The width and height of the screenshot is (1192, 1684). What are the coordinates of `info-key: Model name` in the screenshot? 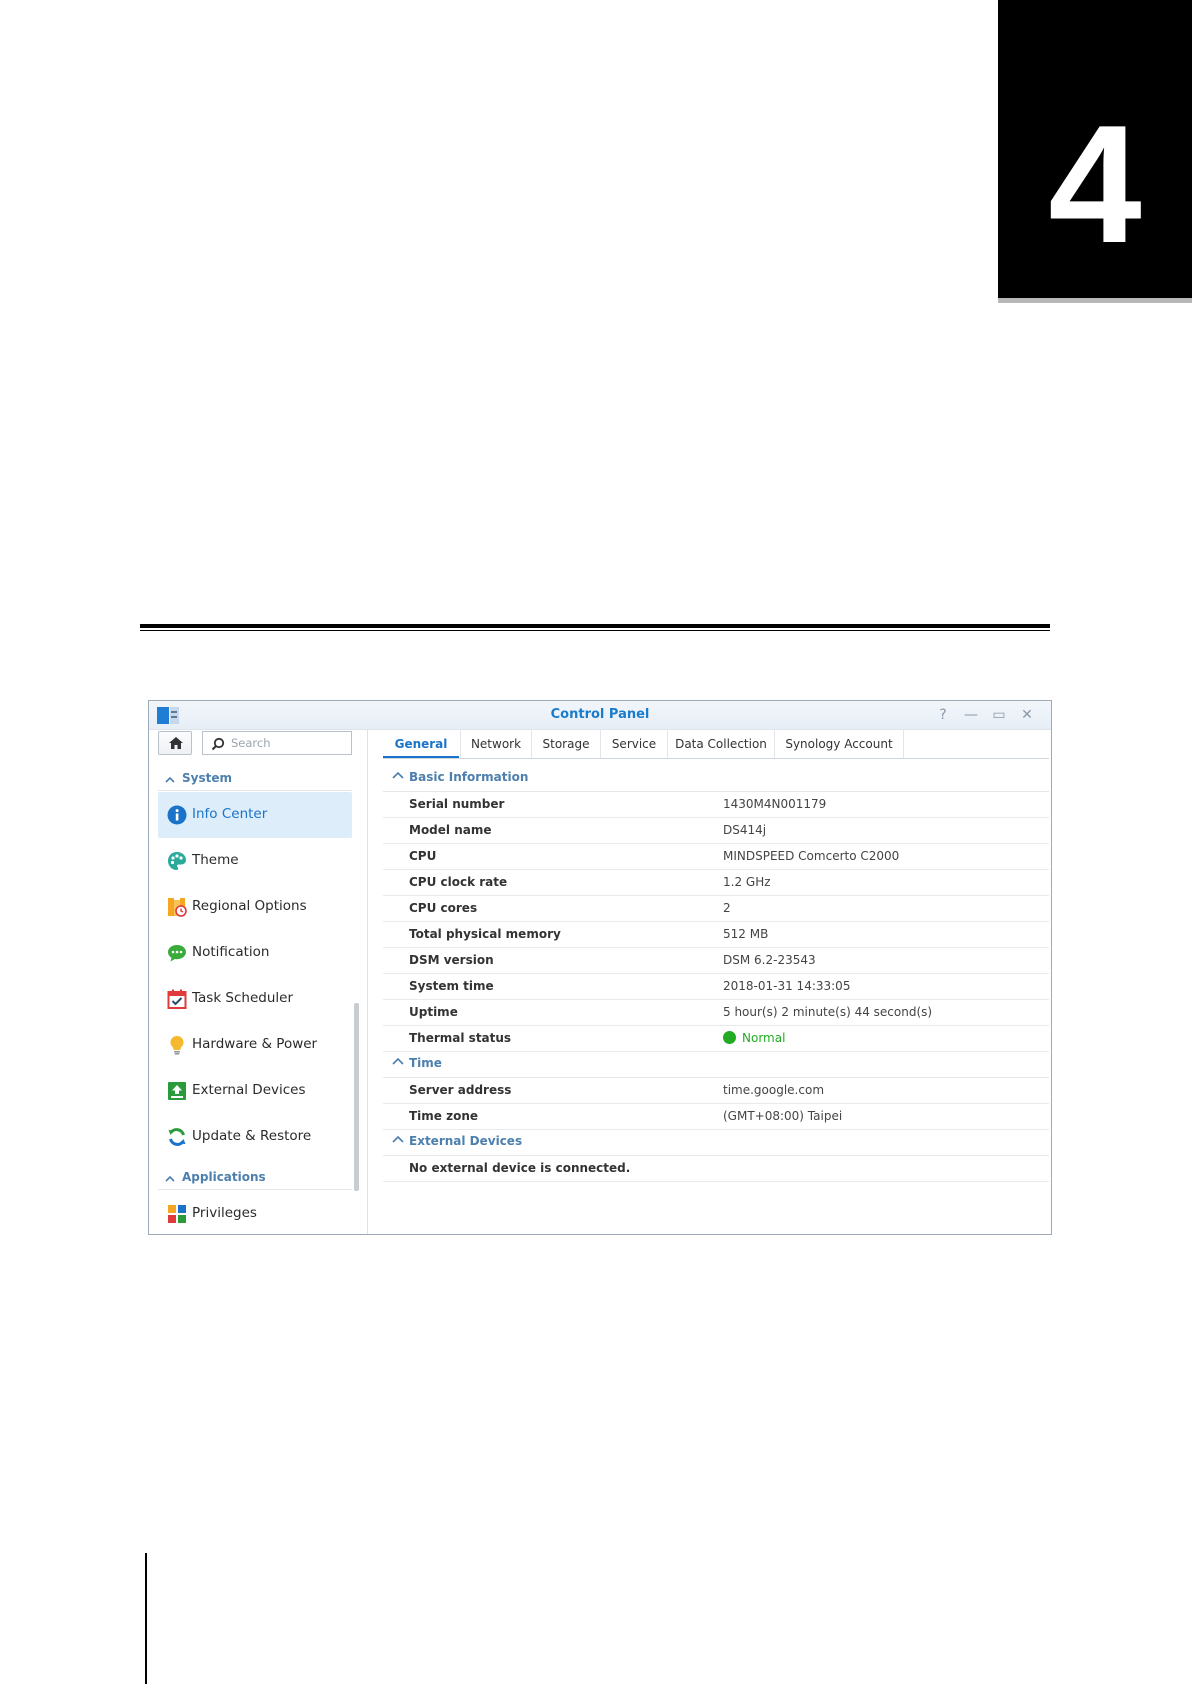 It's located at (450, 830).